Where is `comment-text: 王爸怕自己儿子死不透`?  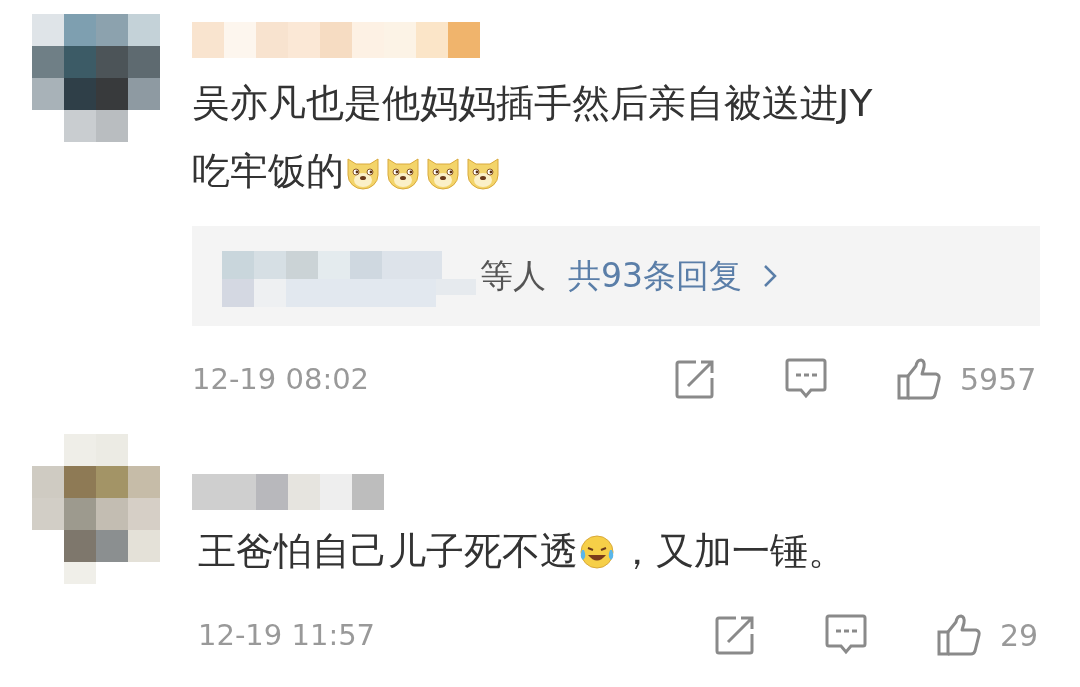 comment-text: 王爸怕自己儿子死不透 is located at coordinates (388, 552).